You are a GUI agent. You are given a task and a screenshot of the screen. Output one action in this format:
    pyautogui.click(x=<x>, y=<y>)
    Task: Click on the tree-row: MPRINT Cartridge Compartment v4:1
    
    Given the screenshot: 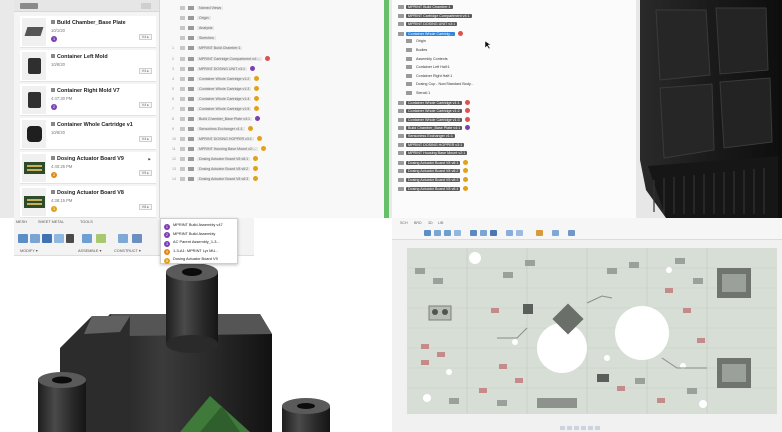 What is the action you would take?
    pyautogui.click(x=435, y=17)
    